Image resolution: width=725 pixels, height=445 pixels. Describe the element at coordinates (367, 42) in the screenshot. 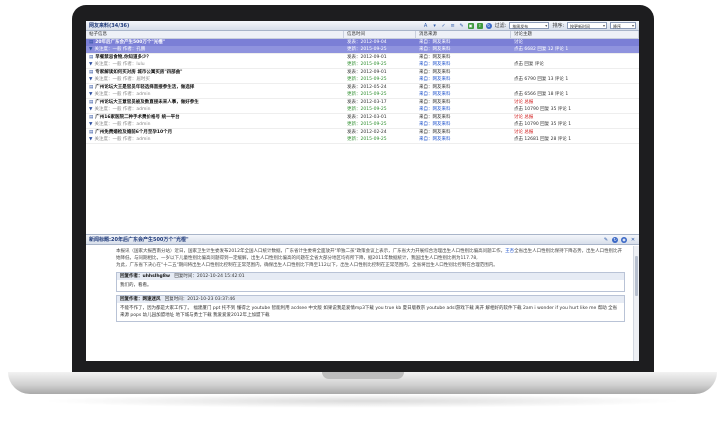

I see `post-time: 发表：2012-09-04` at that location.